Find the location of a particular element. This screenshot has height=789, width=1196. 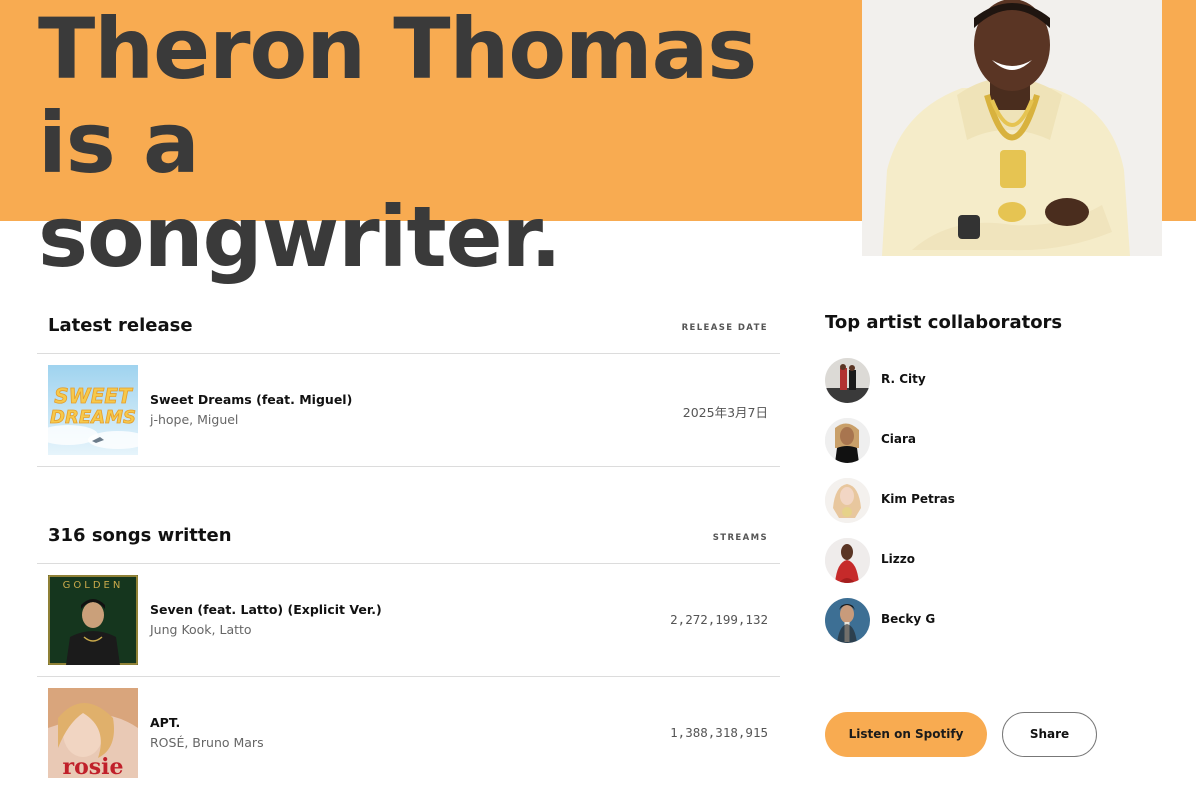

latest-release-header: Latest release RELEASE DATE is located at coordinates (408, 323).